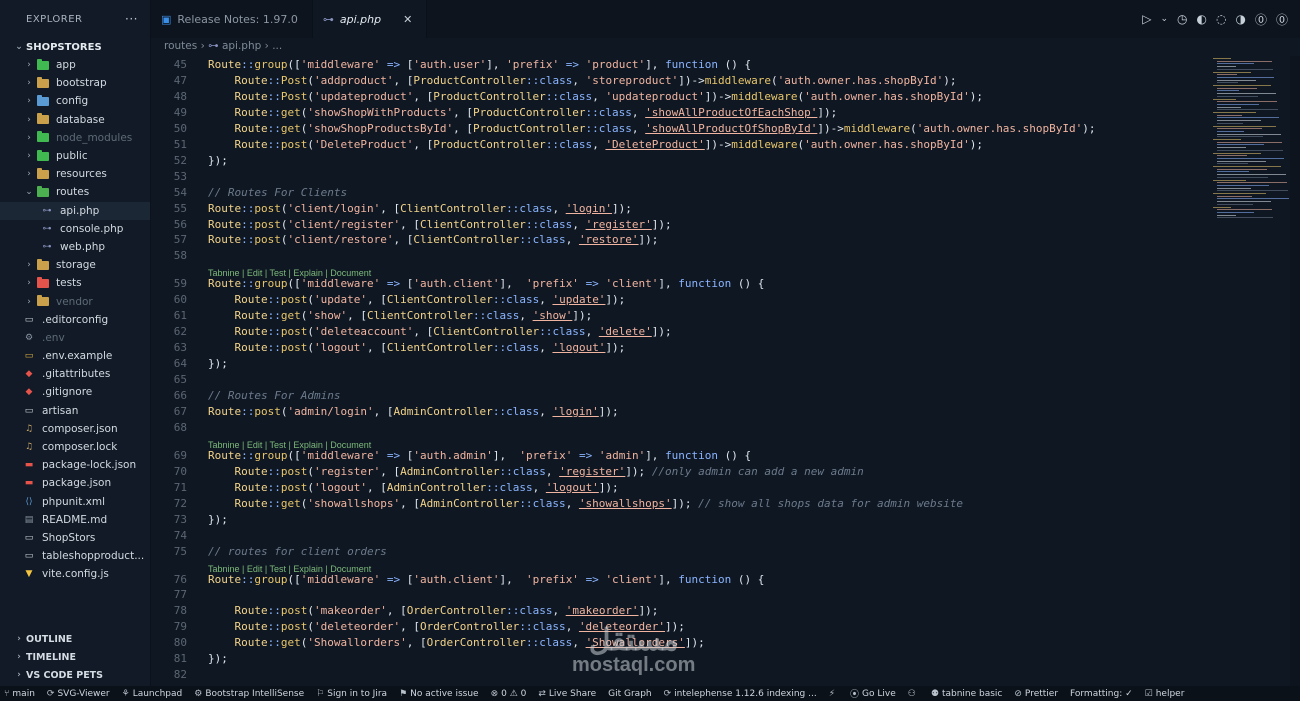 The image size is (1300, 701). What do you see at coordinates (75, 429) in the screenshot?
I see `tree-item: ♫ composer.json` at bounding box center [75, 429].